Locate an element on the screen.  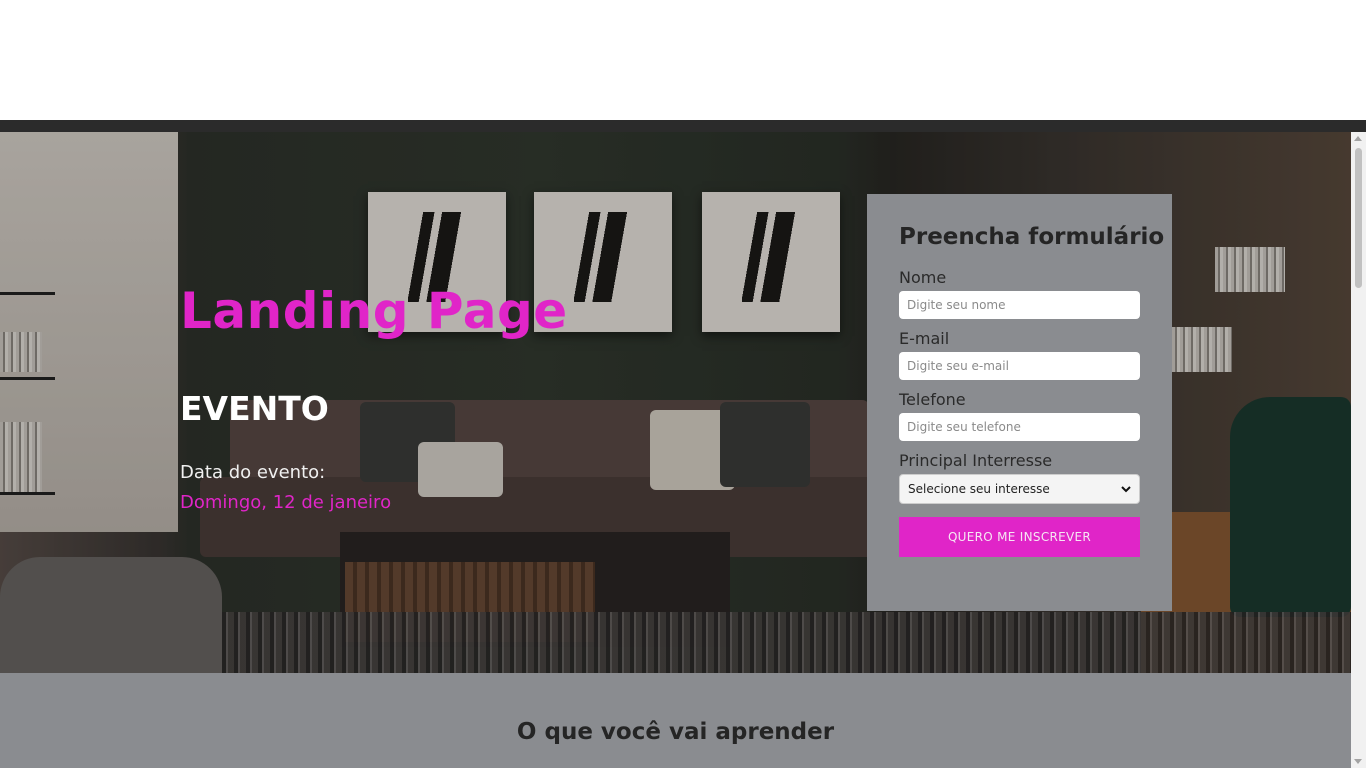
learn-section: O que você vai aprender is located at coordinates (675, 720).